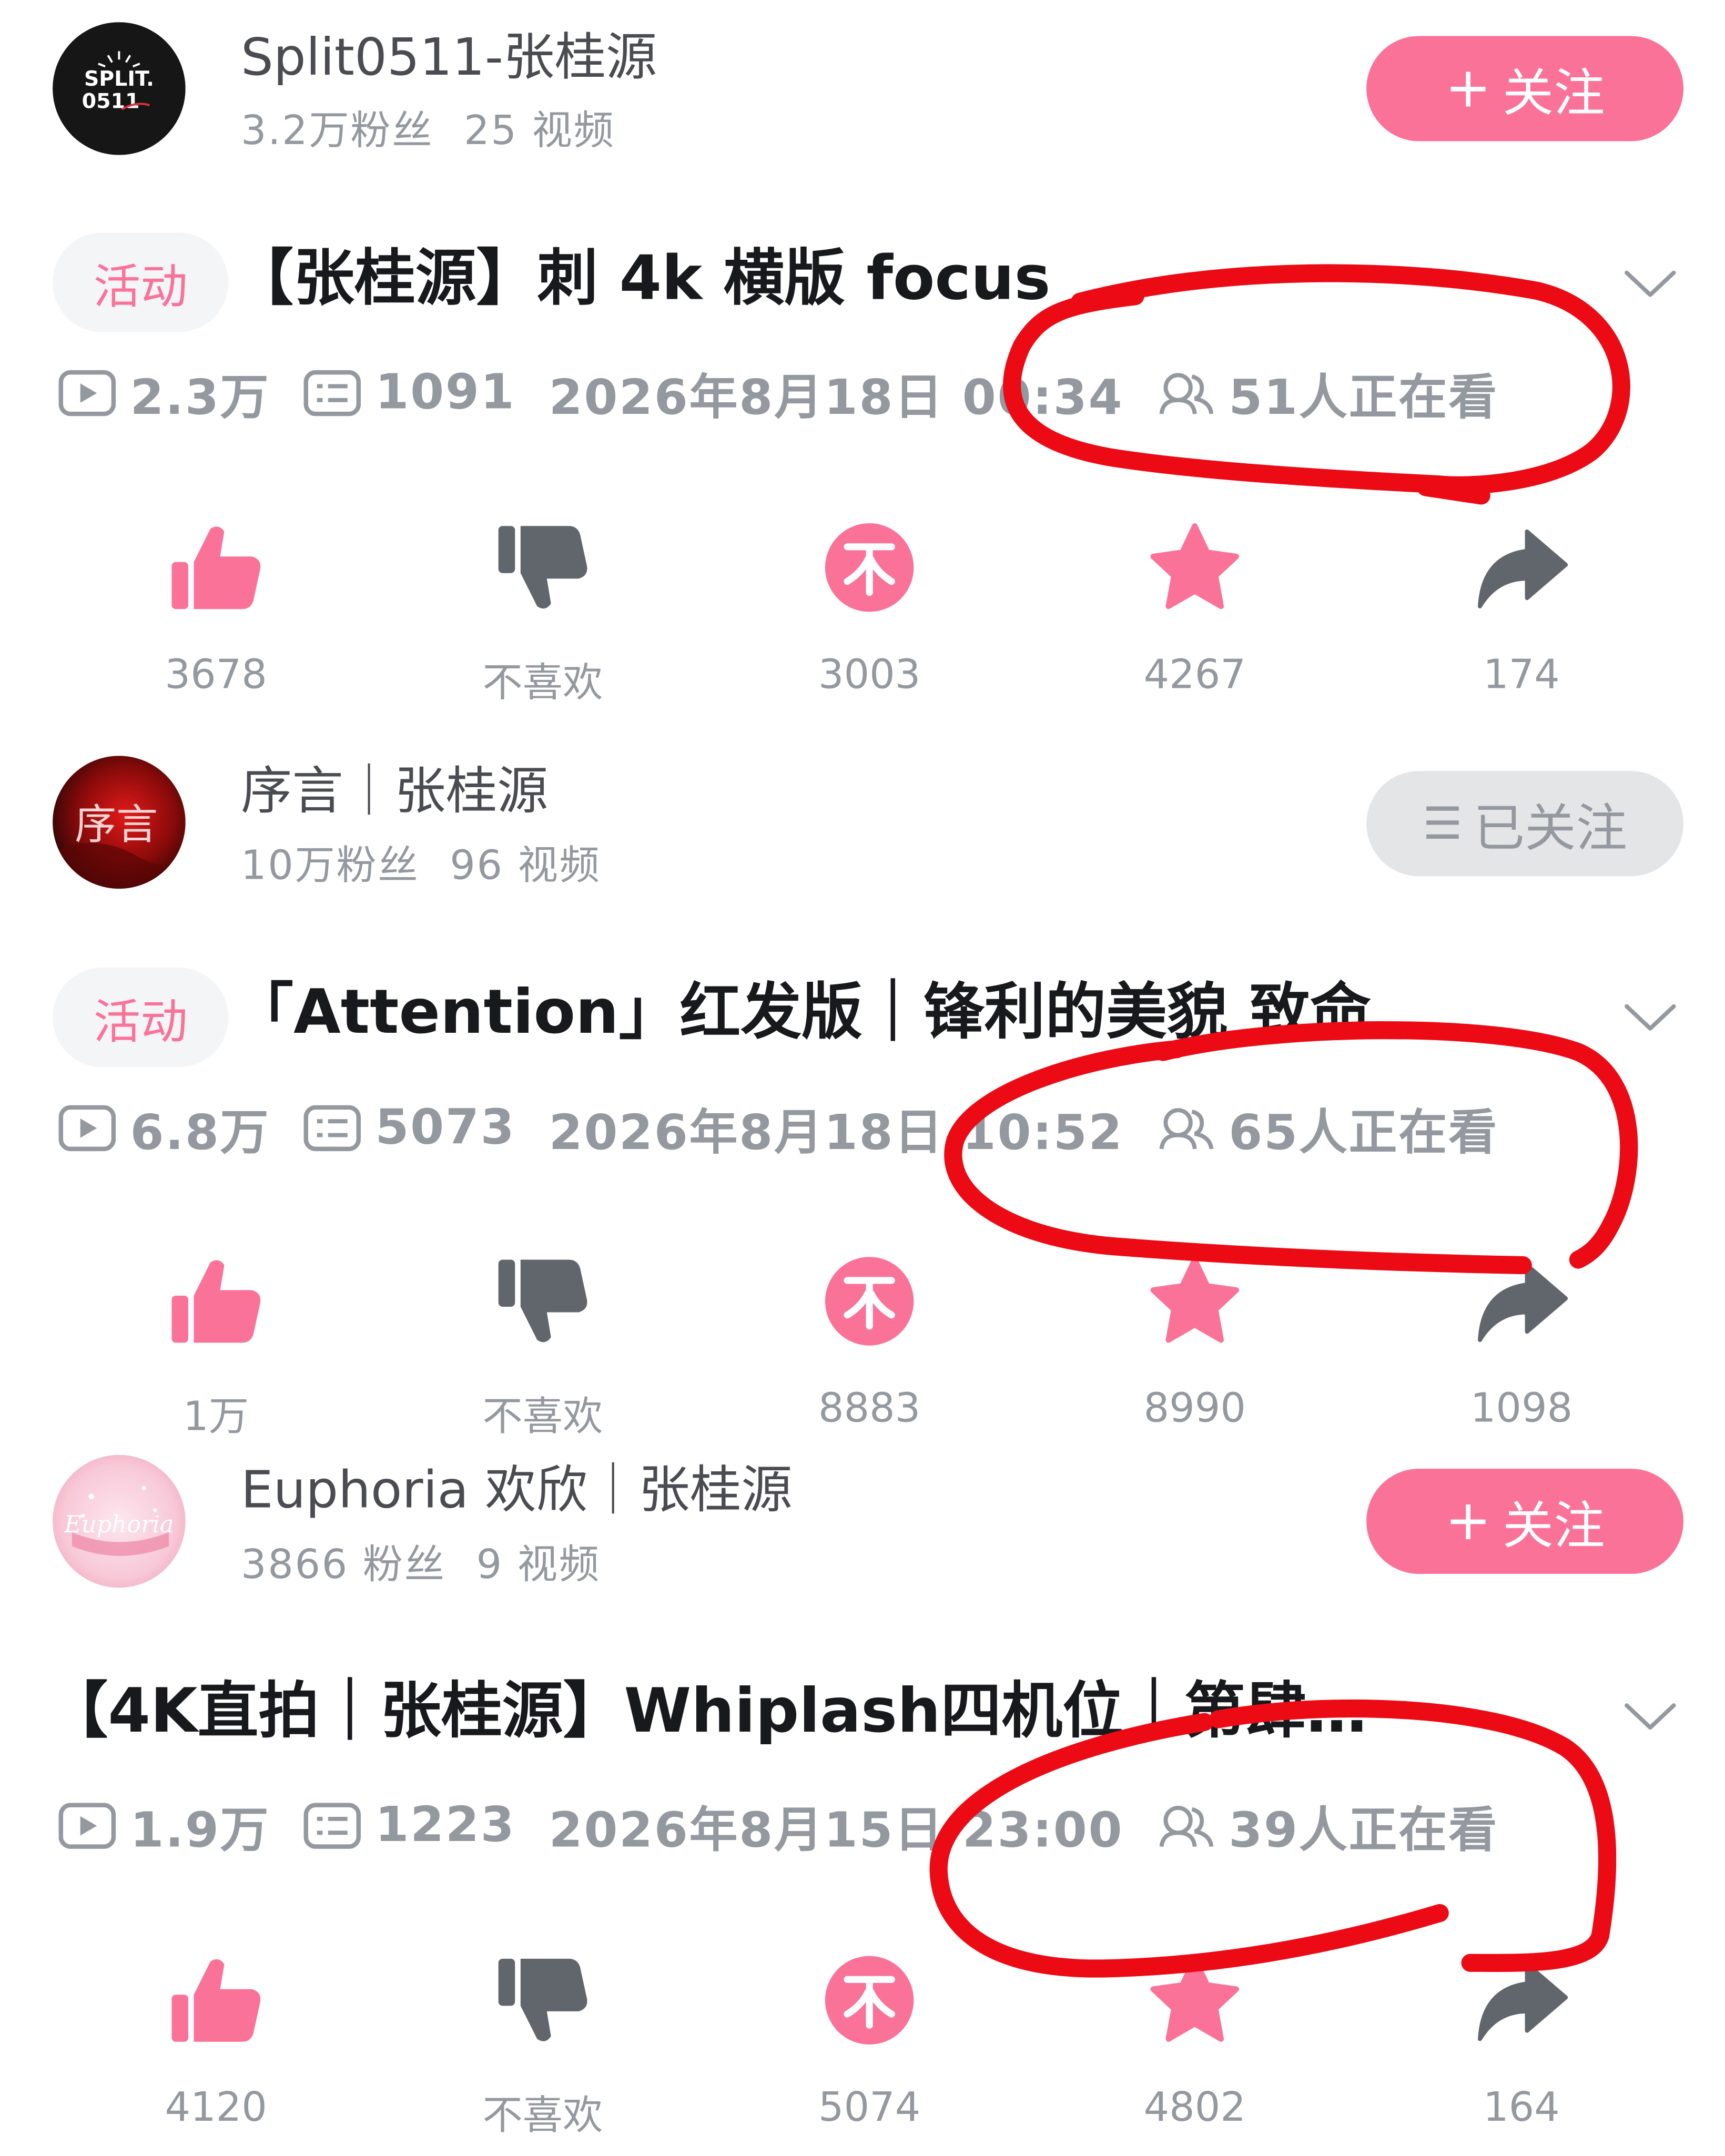 The image size is (1725, 2156). Describe the element at coordinates (216, 610) in the screenshot. I see `like-button: 3678` at that location.